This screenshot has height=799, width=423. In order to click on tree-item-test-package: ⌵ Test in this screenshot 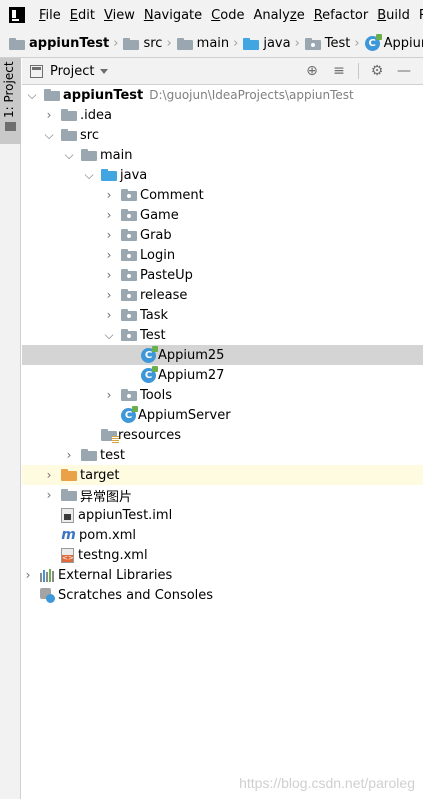, I will do `click(222, 335)`.